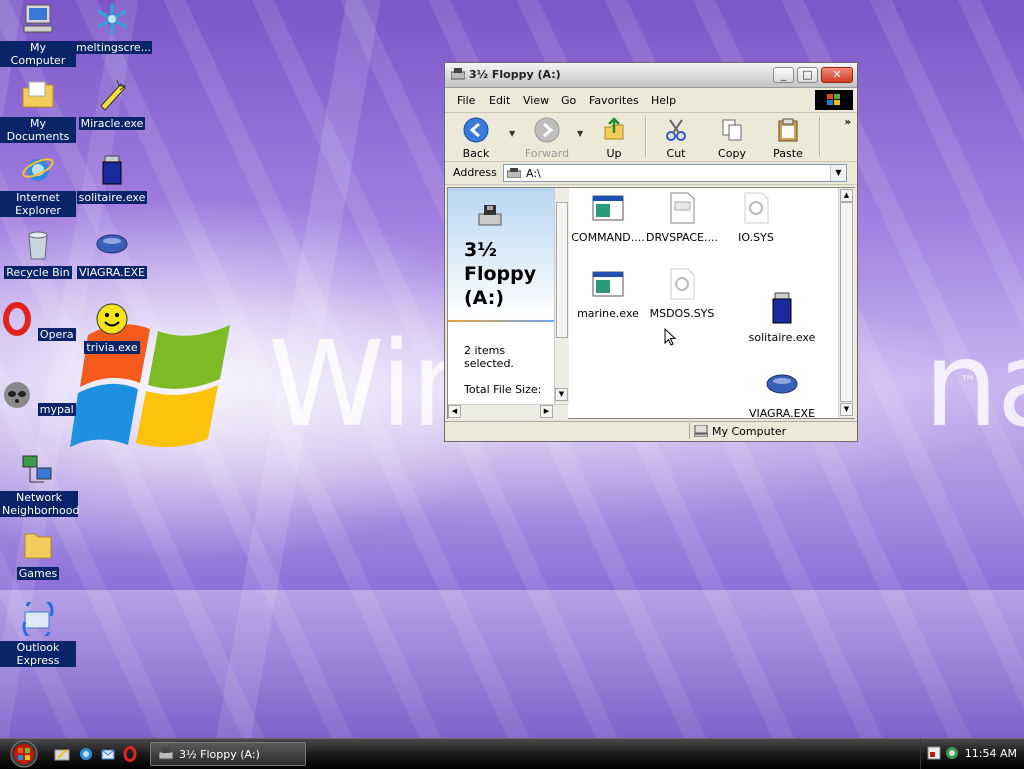 This screenshot has width=1024, height=769. I want to click on details-horizontal-scrollbar: ◀ ▶, so click(508, 411).